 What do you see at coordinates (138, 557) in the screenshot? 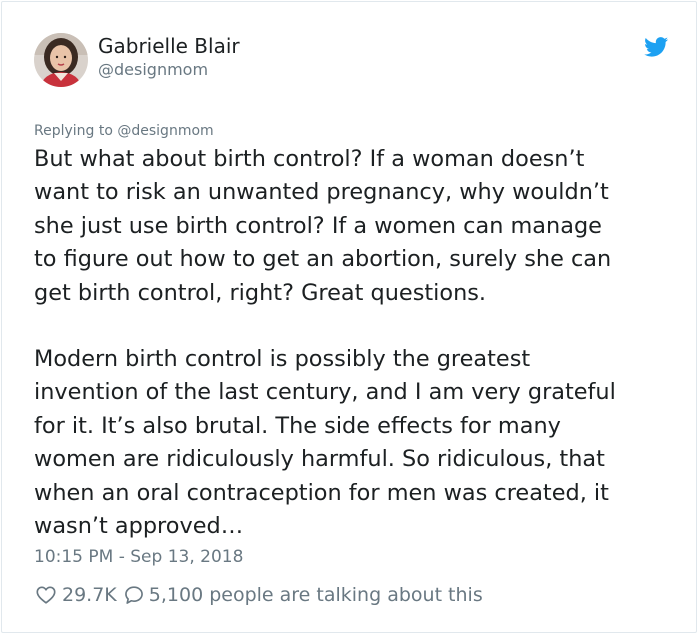
I see `tweet-timestamp: 10:15 PM - Sep 13, 2018` at bounding box center [138, 557].